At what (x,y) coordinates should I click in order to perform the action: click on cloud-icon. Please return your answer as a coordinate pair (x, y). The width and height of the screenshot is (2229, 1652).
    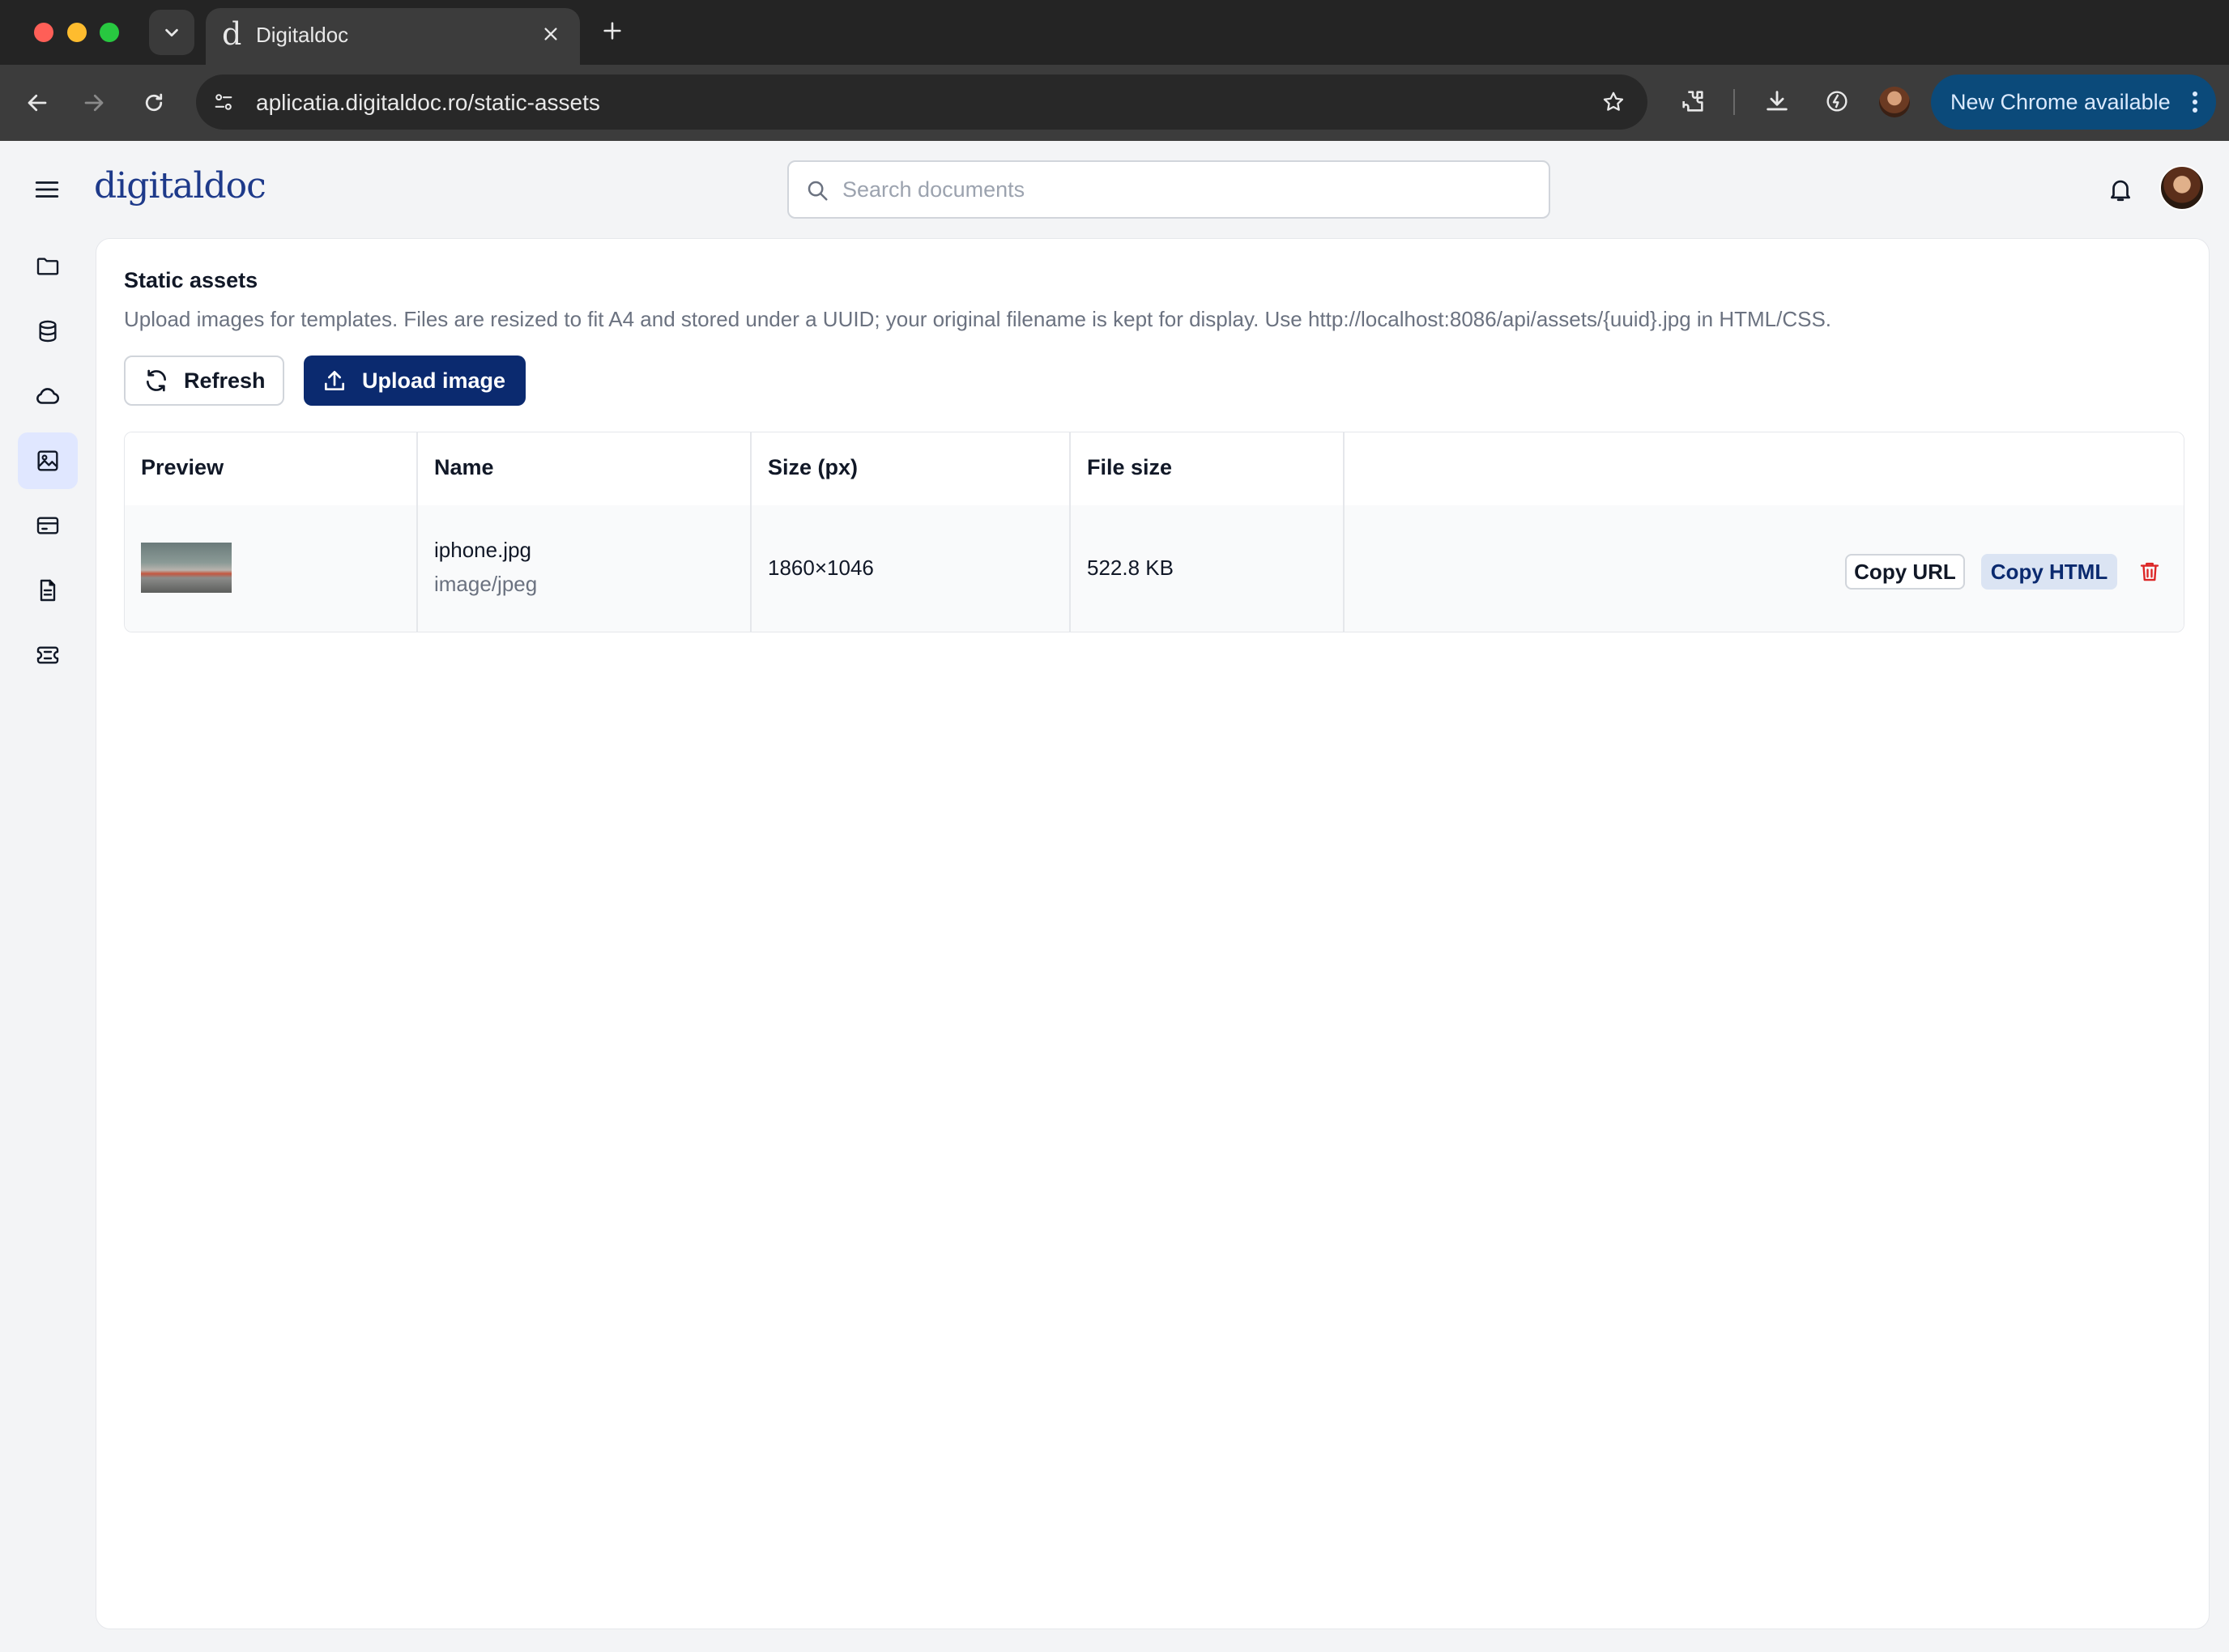
    Looking at the image, I should click on (48, 396).